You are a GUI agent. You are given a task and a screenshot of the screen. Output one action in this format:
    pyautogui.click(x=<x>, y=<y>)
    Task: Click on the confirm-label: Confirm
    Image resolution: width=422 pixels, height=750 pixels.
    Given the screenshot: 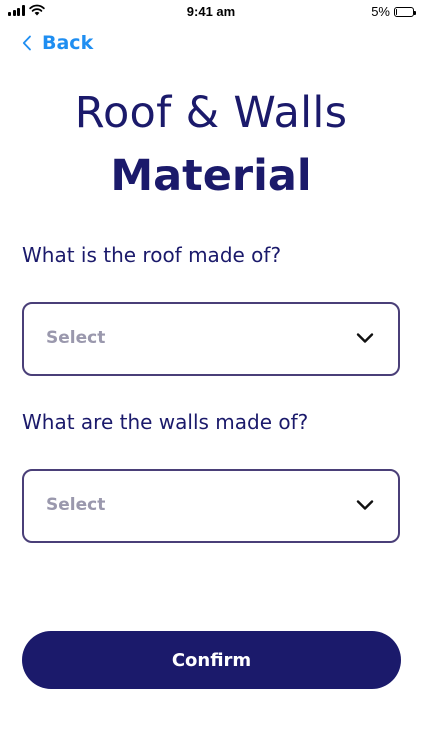 What is the action you would take?
    pyautogui.click(x=211, y=660)
    